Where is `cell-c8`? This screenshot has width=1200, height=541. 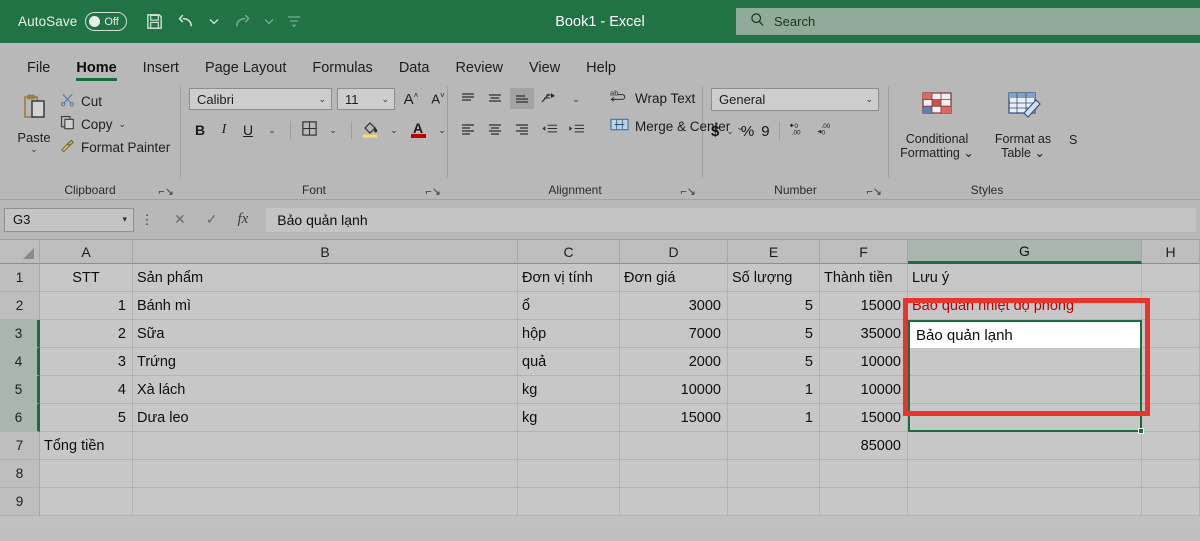
cell-c8 is located at coordinates (569, 474).